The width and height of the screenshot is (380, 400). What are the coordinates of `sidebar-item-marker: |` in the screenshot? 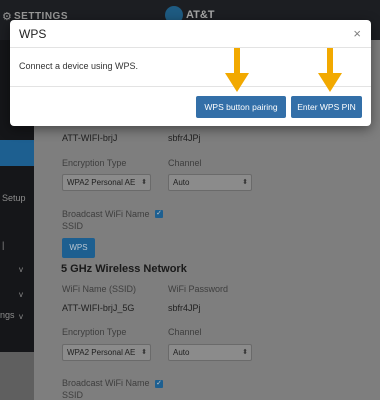 It's located at (3, 245).